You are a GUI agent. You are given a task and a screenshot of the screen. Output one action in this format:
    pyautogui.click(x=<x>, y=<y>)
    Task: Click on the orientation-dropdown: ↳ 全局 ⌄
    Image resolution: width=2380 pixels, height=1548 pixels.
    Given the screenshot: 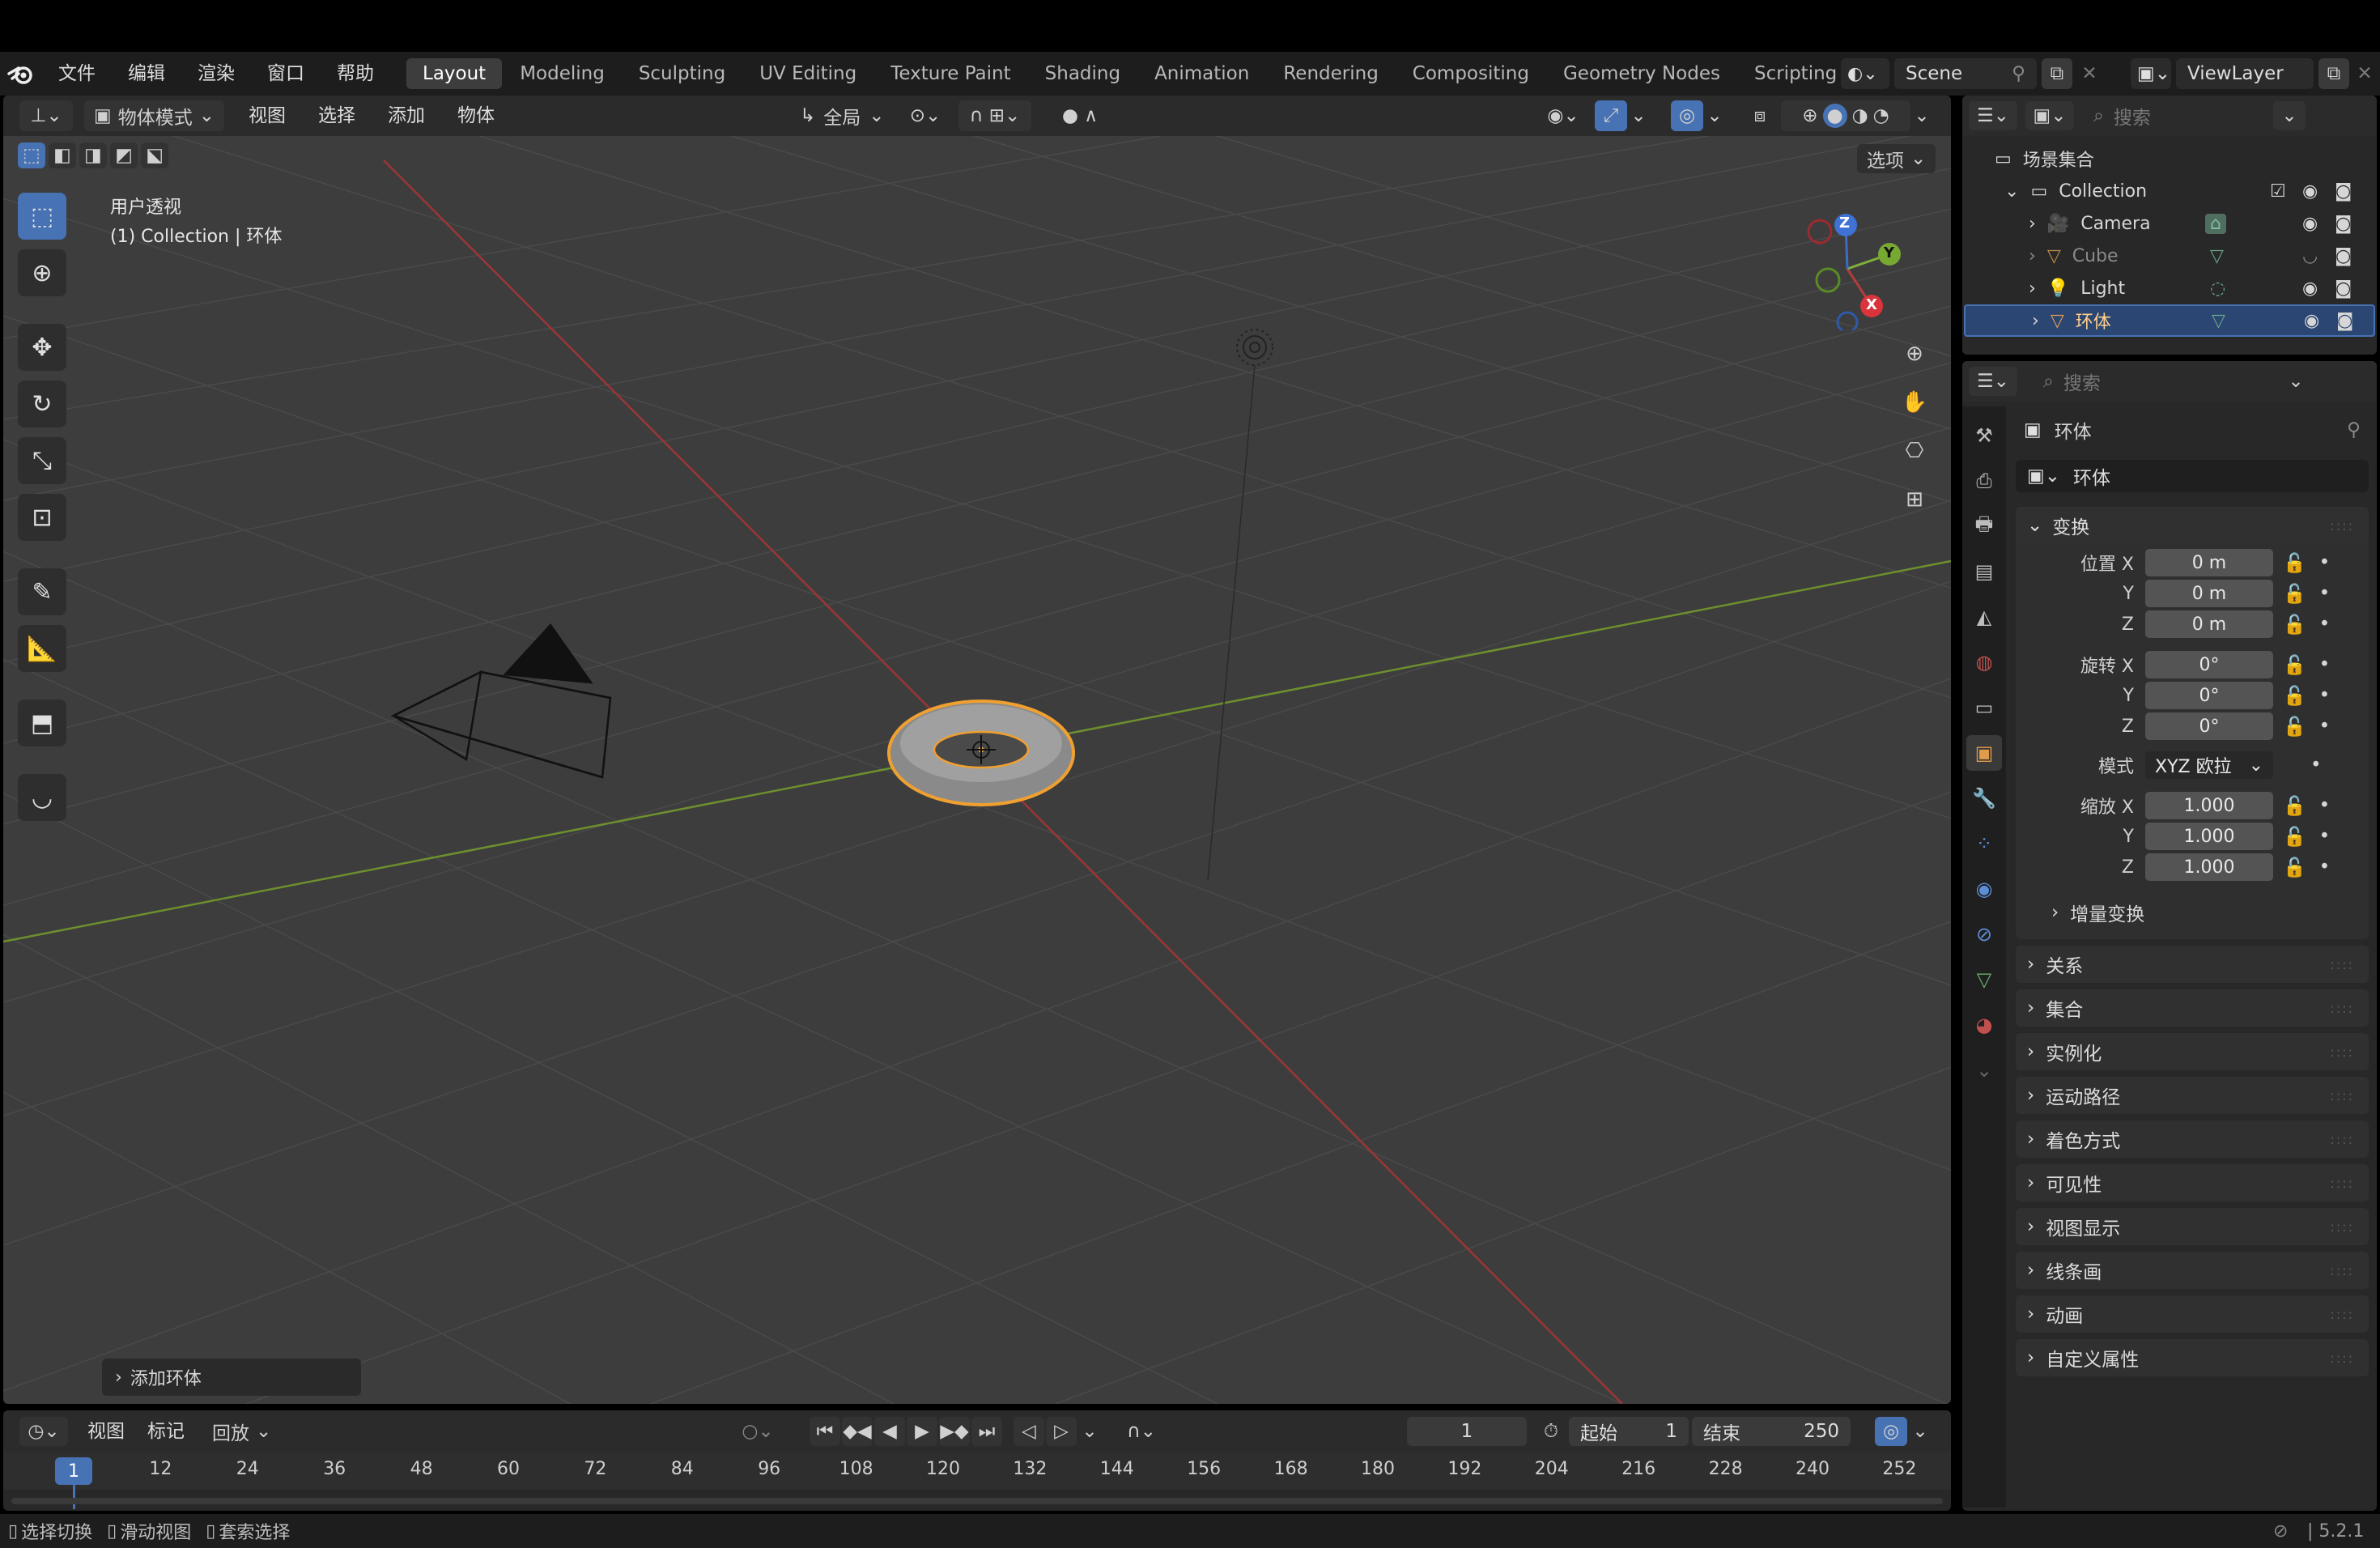 What is the action you would take?
    pyautogui.click(x=842, y=115)
    